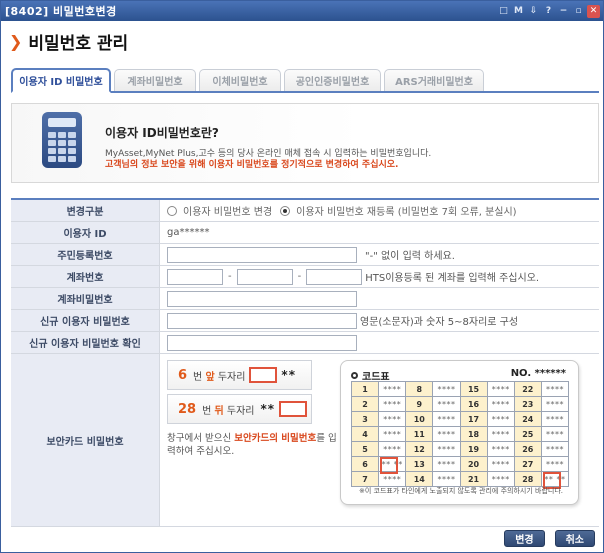 The image size is (604, 553). Describe the element at coordinates (285, 210) in the screenshot. I see `radio-button-selected-icon` at that location.